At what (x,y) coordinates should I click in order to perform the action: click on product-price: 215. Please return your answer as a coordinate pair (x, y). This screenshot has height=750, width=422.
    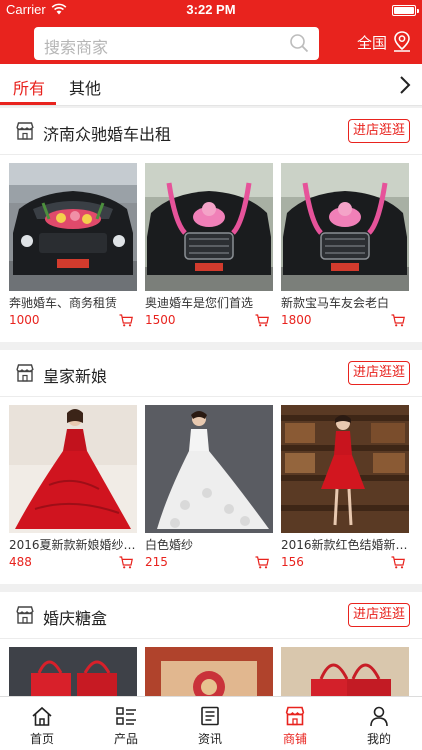
    Looking at the image, I should click on (156, 562).